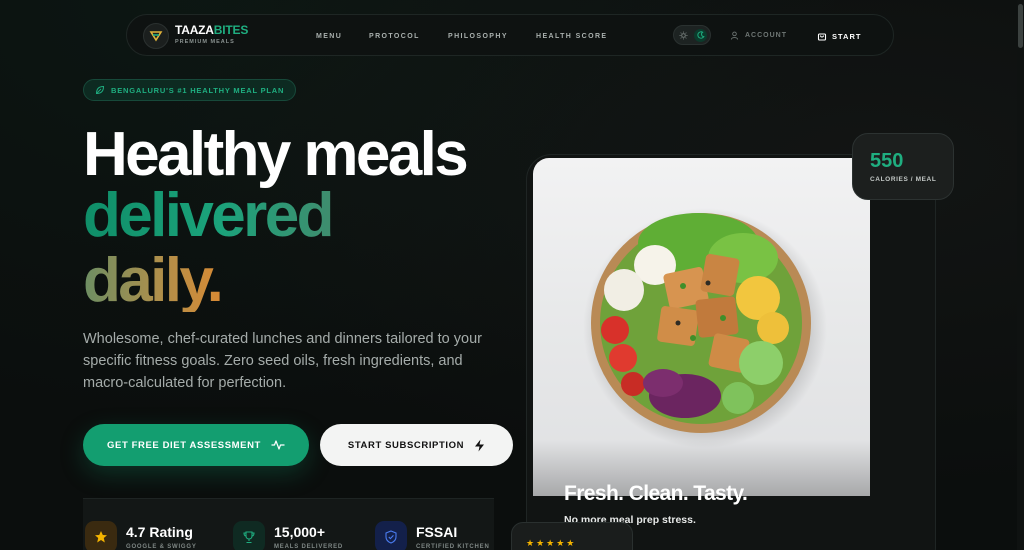  I want to click on brand: TAAZABITES PREMIUM MEALS, so click(211, 35).